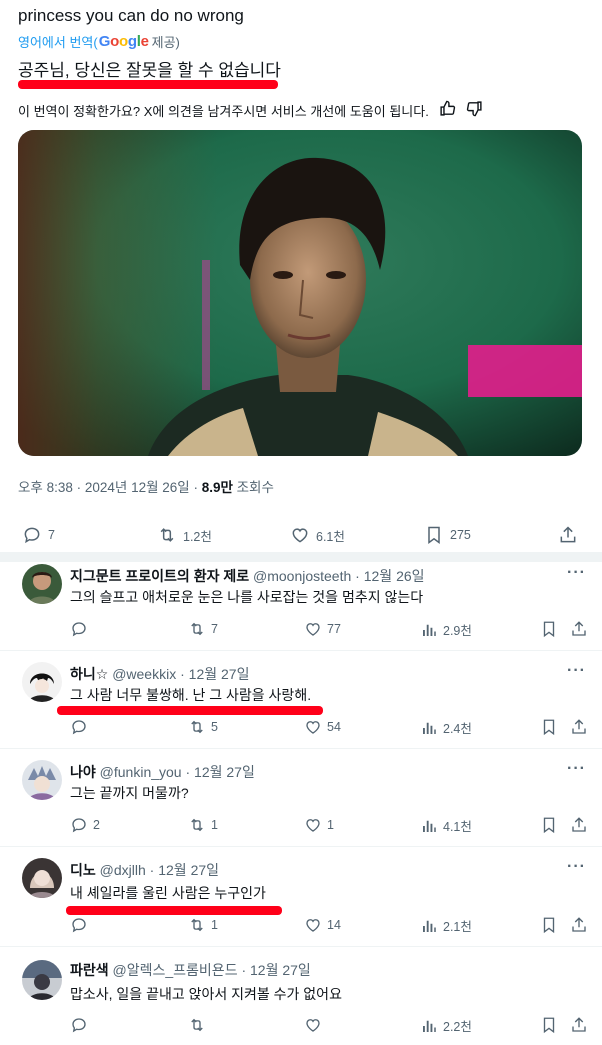 The image size is (602, 1045). I want to click on reply-text: 내 셰일라를 울린 사람은 누구인가, so click(168, 893).